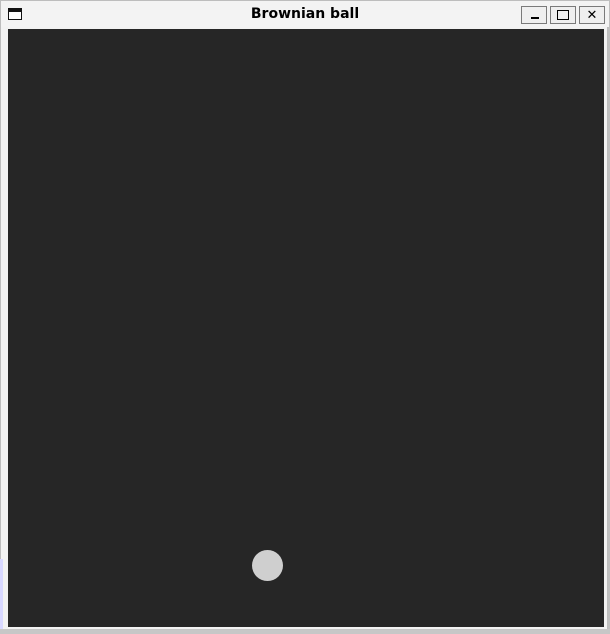 The height and width of the screenshot is (634, 610). What do you see at coordinates (267, 565) in the screenshot?
I see `brownian-ball` at bounding box center [267, 565].